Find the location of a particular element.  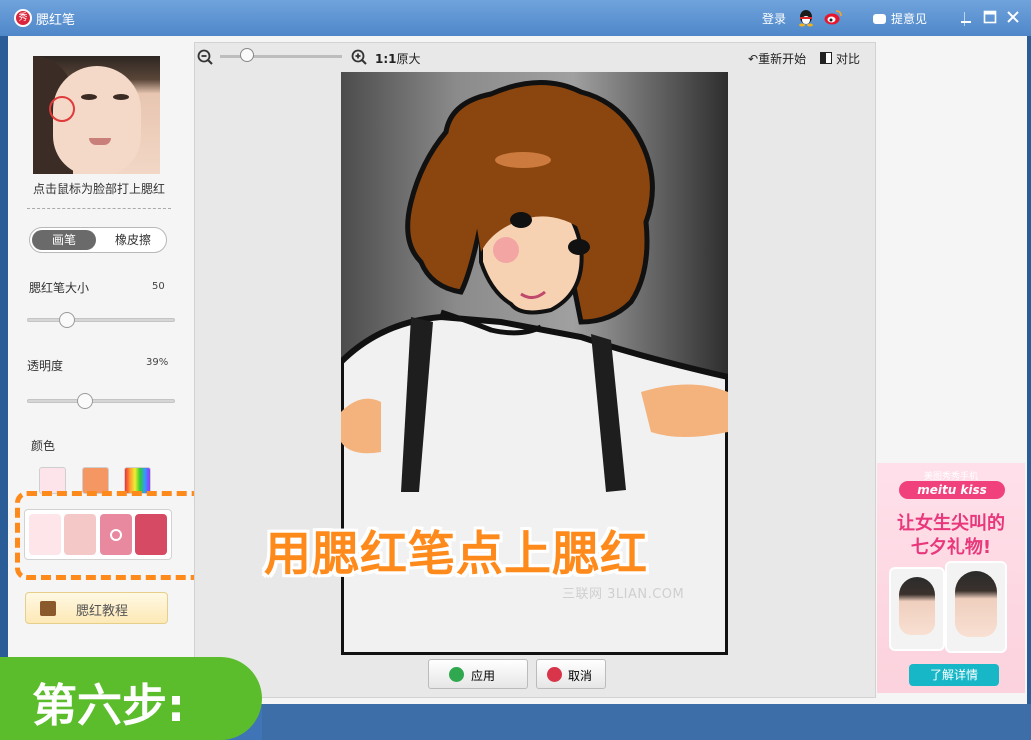

tutorial-label: 腮红教程 is located at coordinates (102, 611).